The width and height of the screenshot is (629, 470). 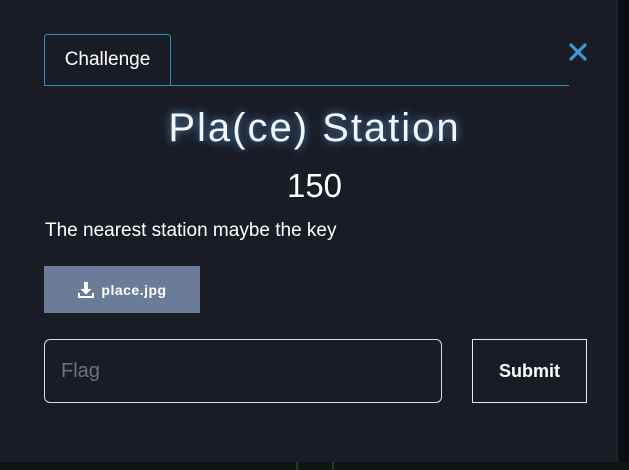 I want to click on challenge-title: Pla(ce) Station, so click(x=314, y=128).